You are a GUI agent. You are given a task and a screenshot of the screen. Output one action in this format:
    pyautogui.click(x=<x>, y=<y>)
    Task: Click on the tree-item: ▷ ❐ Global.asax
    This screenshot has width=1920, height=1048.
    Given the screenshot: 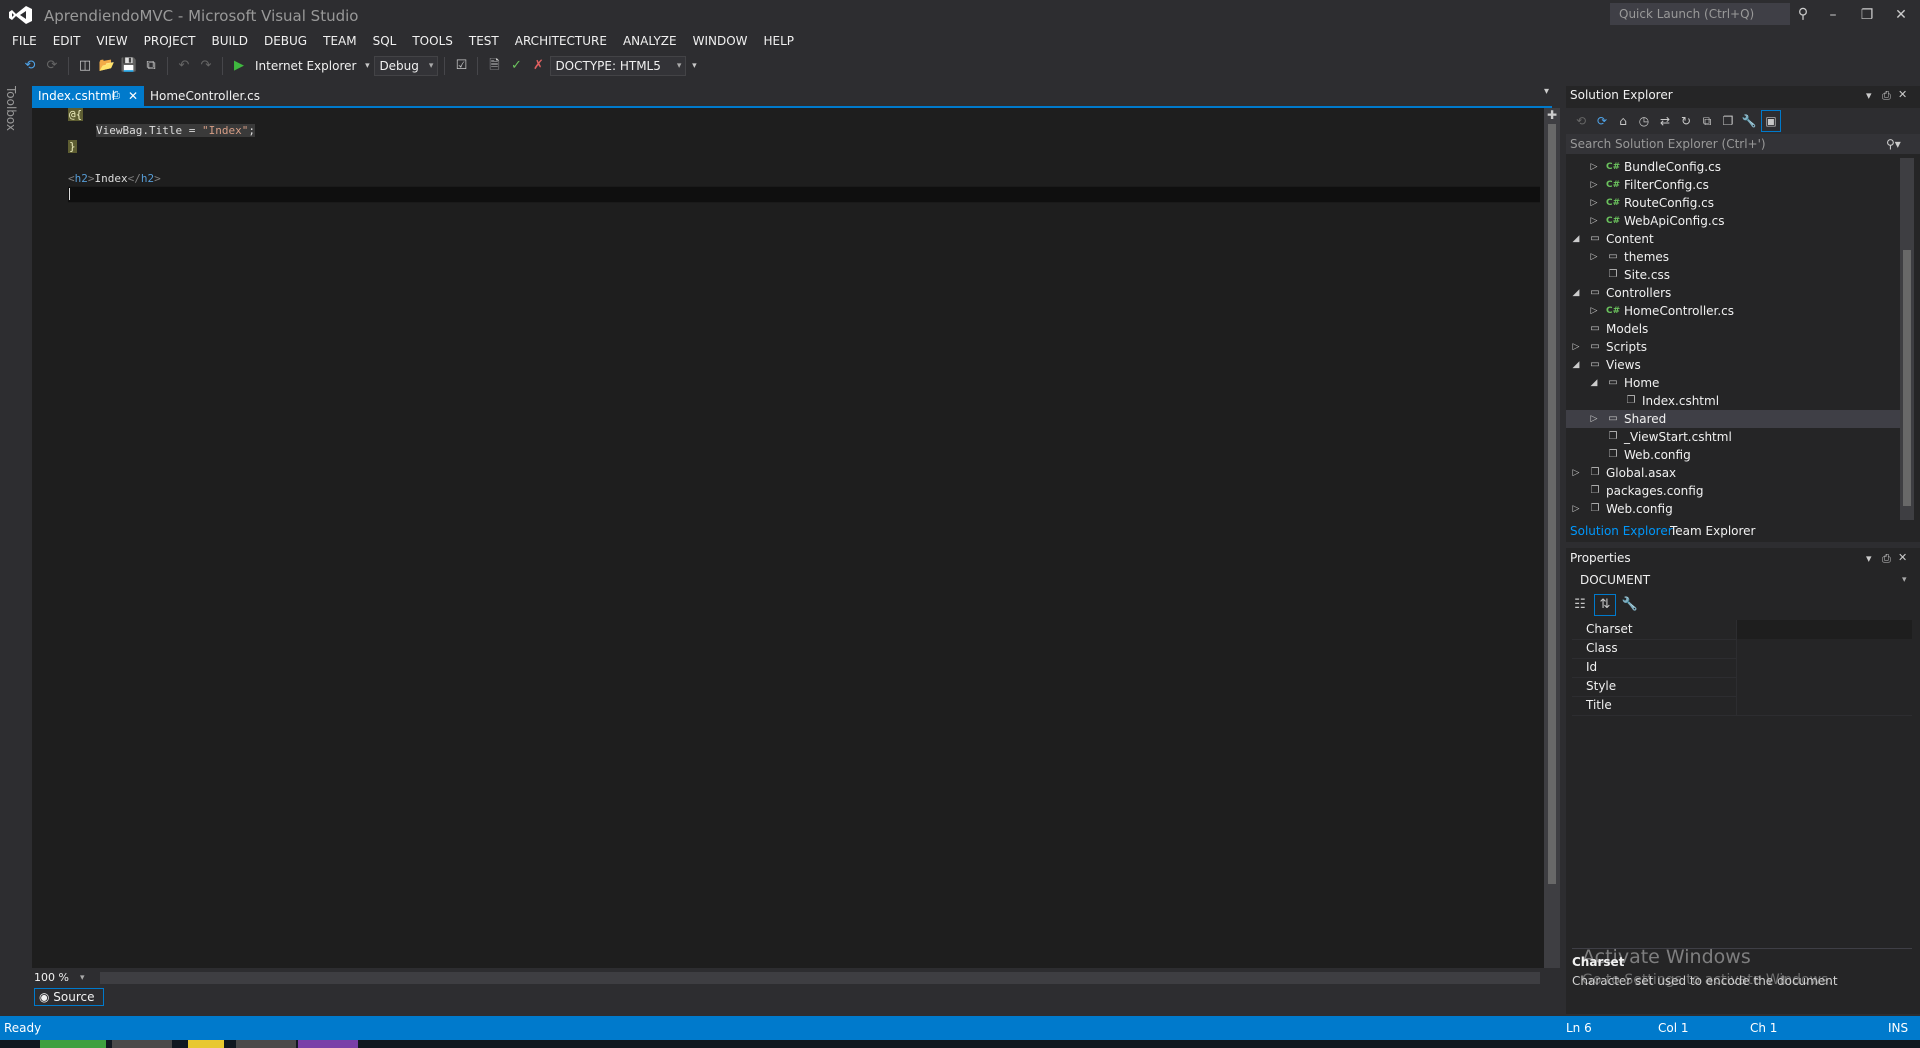 What is the action you would take?
    pyautogui.click(x=1733, y=473)
    